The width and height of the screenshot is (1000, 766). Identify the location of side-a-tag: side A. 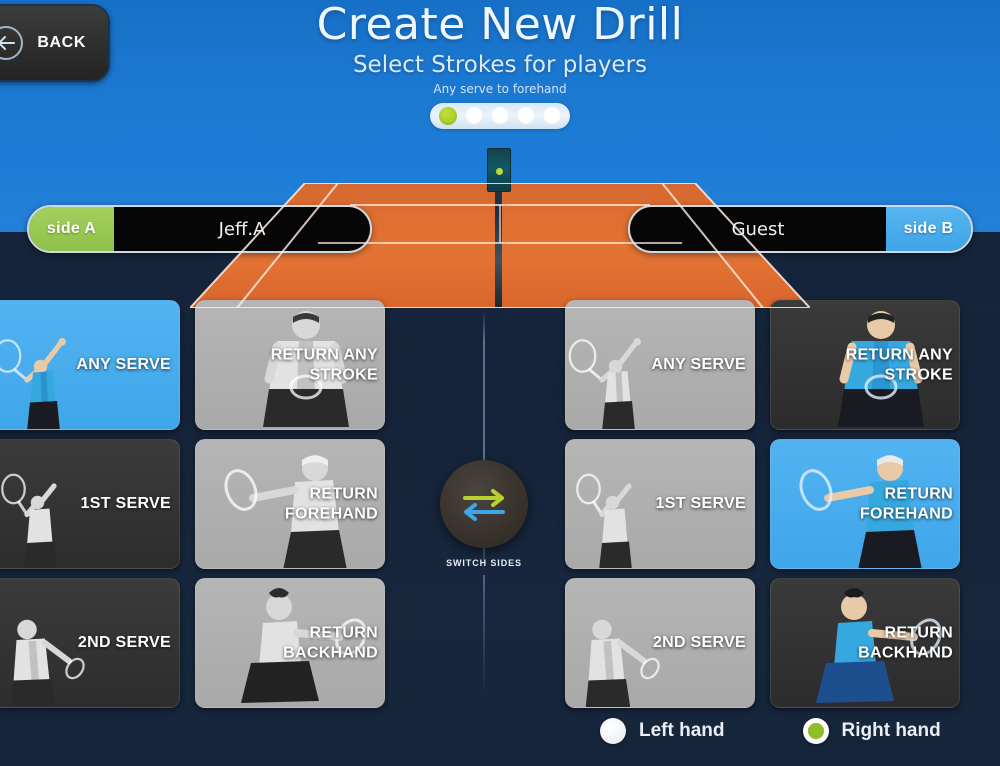
(71, 229).